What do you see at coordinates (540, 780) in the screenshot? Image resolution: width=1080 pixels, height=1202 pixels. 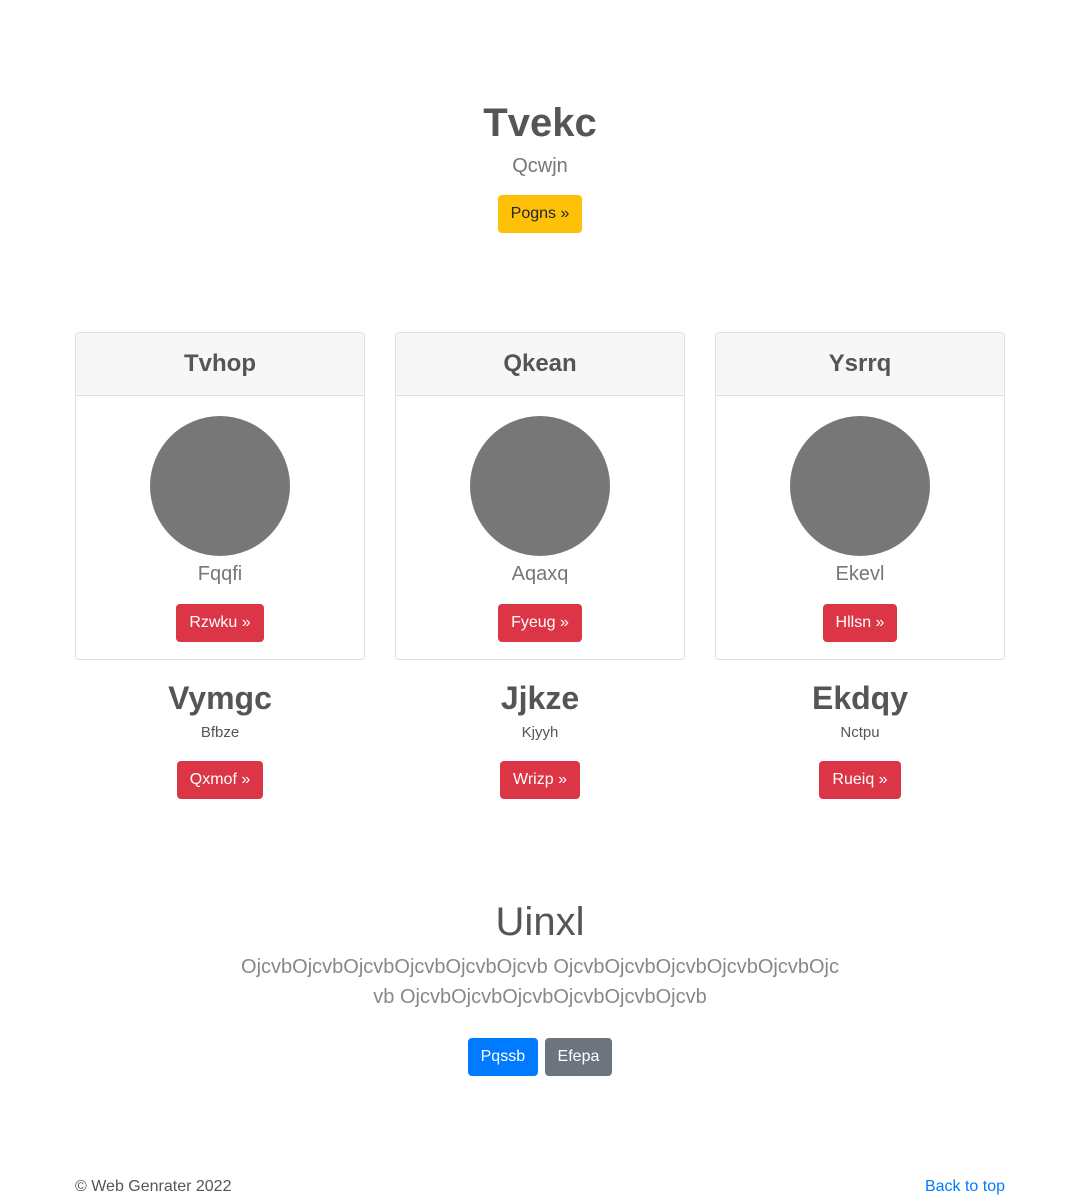 I see `feature-button: Wrizp »` at bounding box center [540, 780].